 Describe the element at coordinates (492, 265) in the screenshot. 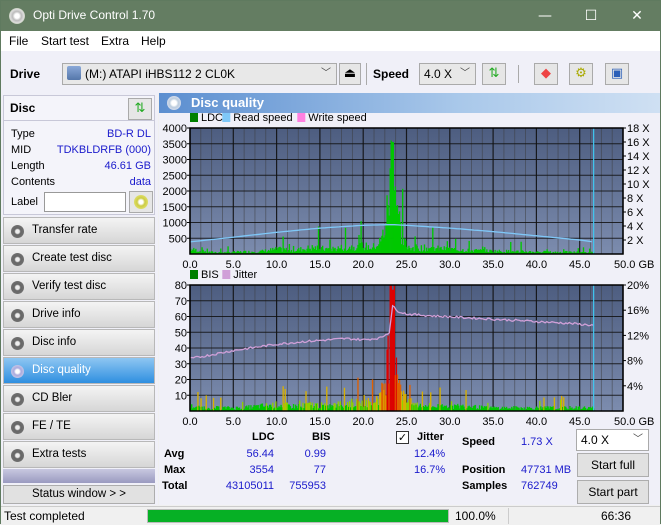

I see `x-tick-label: 35.0` at that location.